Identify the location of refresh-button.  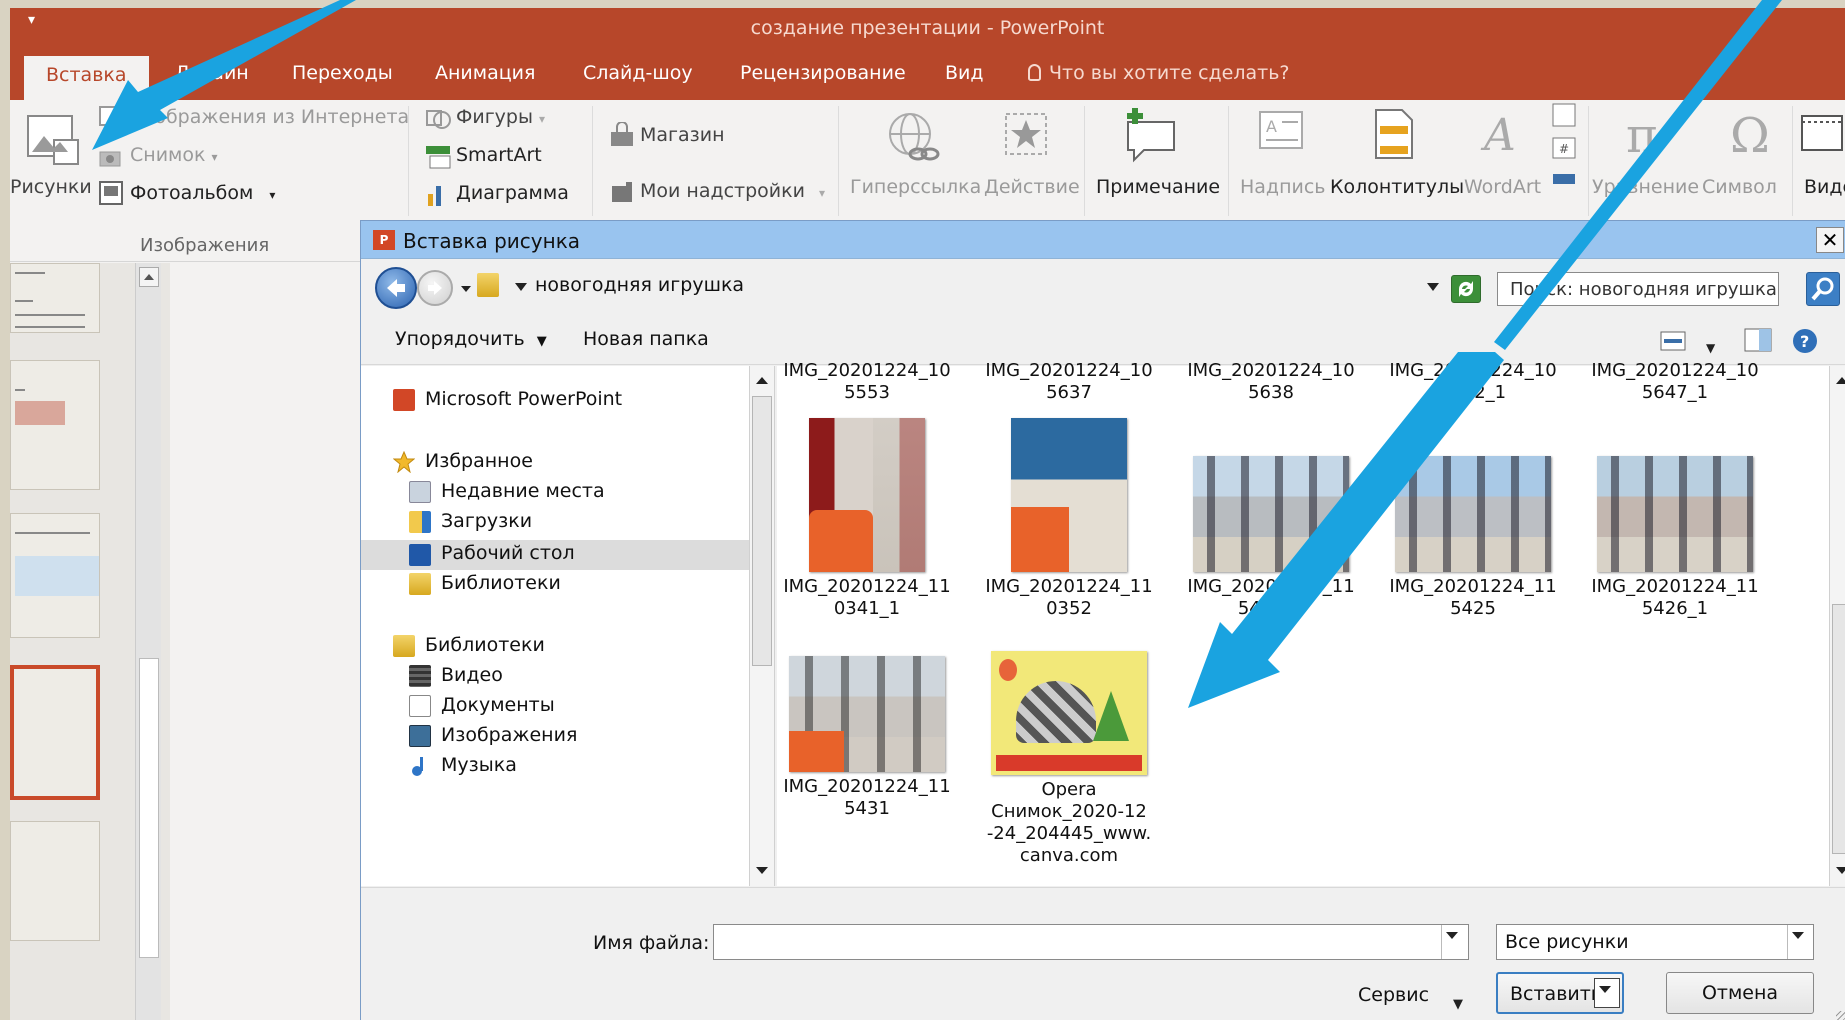
(1466, 289).